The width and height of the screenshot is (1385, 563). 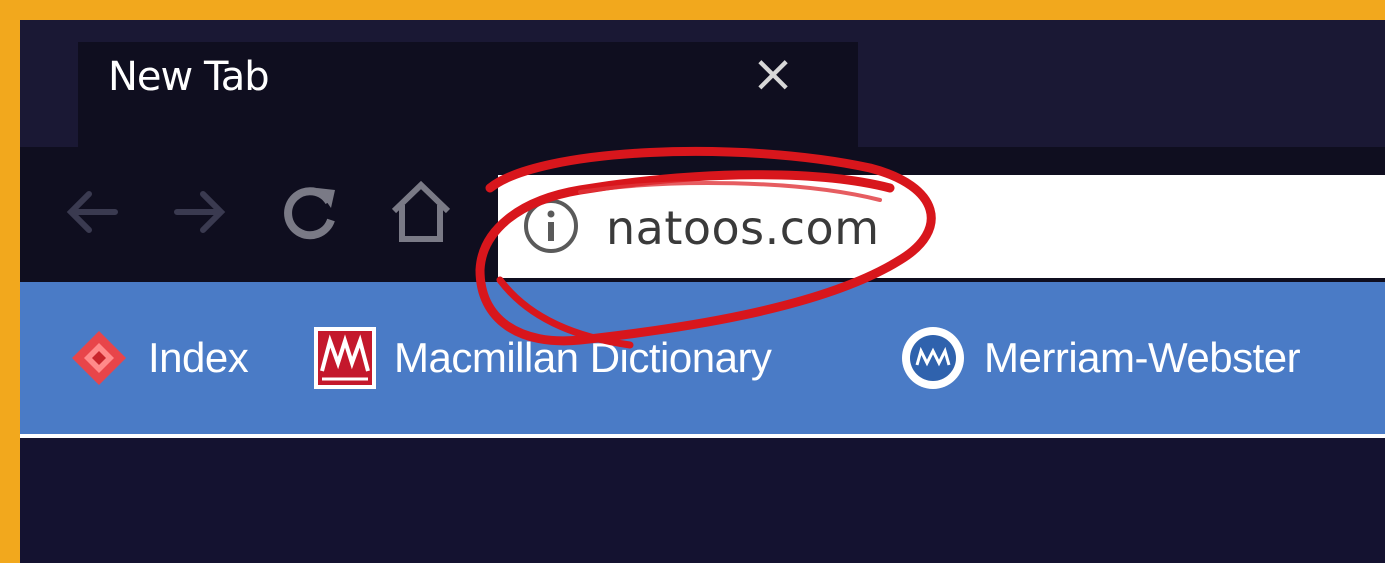 I want to click on bookmark-index: Index, so click(x=158, y=358).